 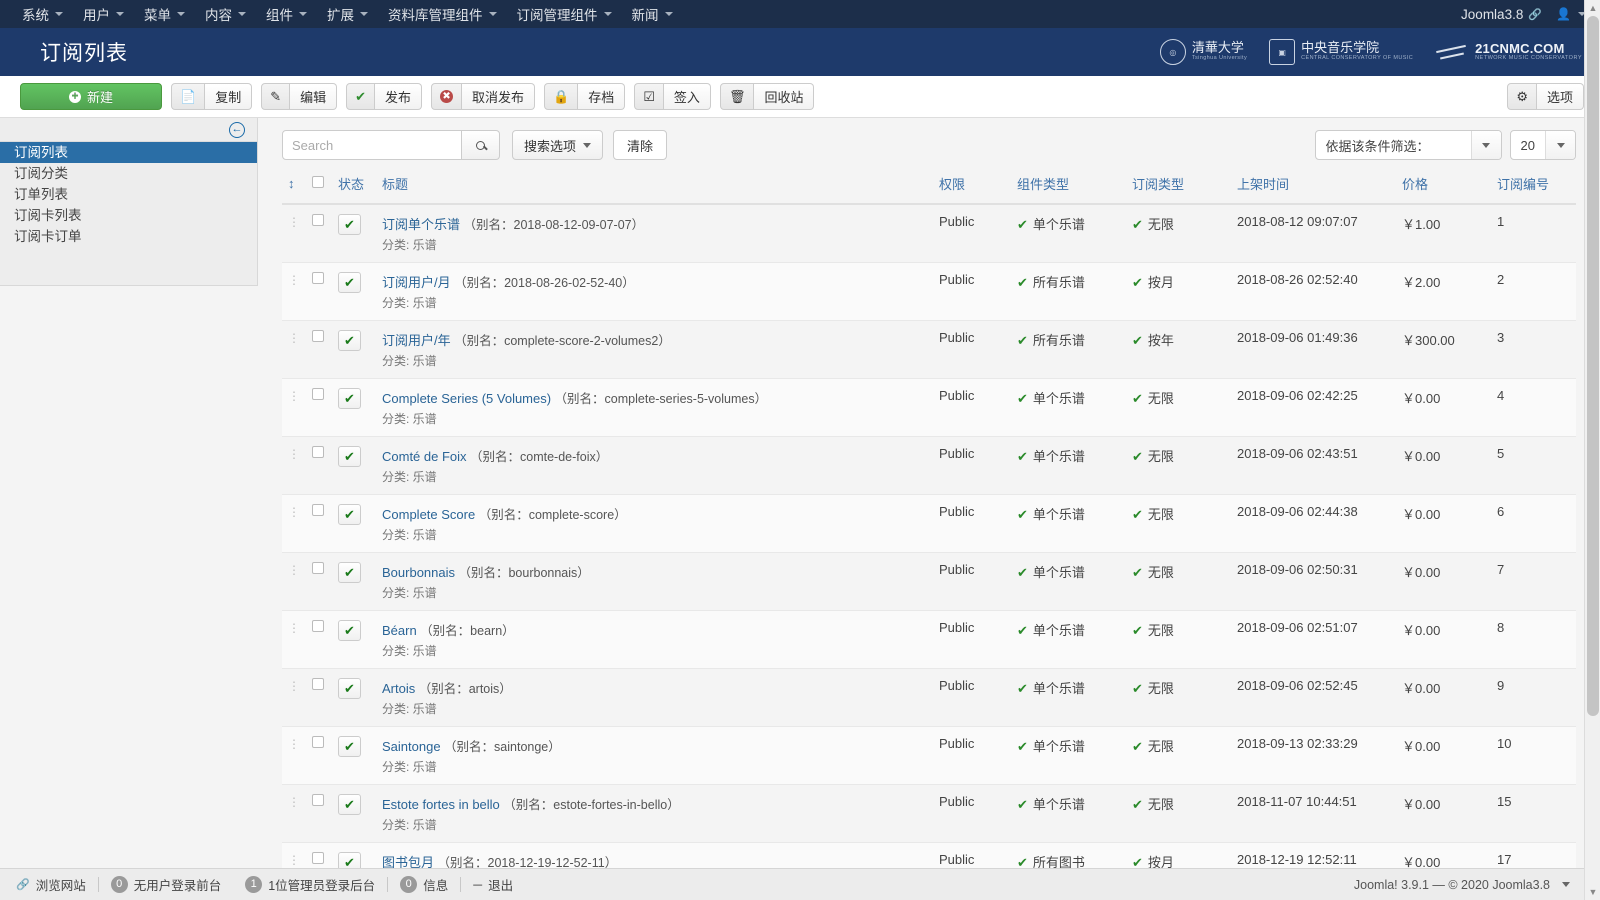 What do you see at coordinates (441, 804) in the screenshot?
I see `row-title-link: Estote fortes in bello` at bounding box center [441, 804].